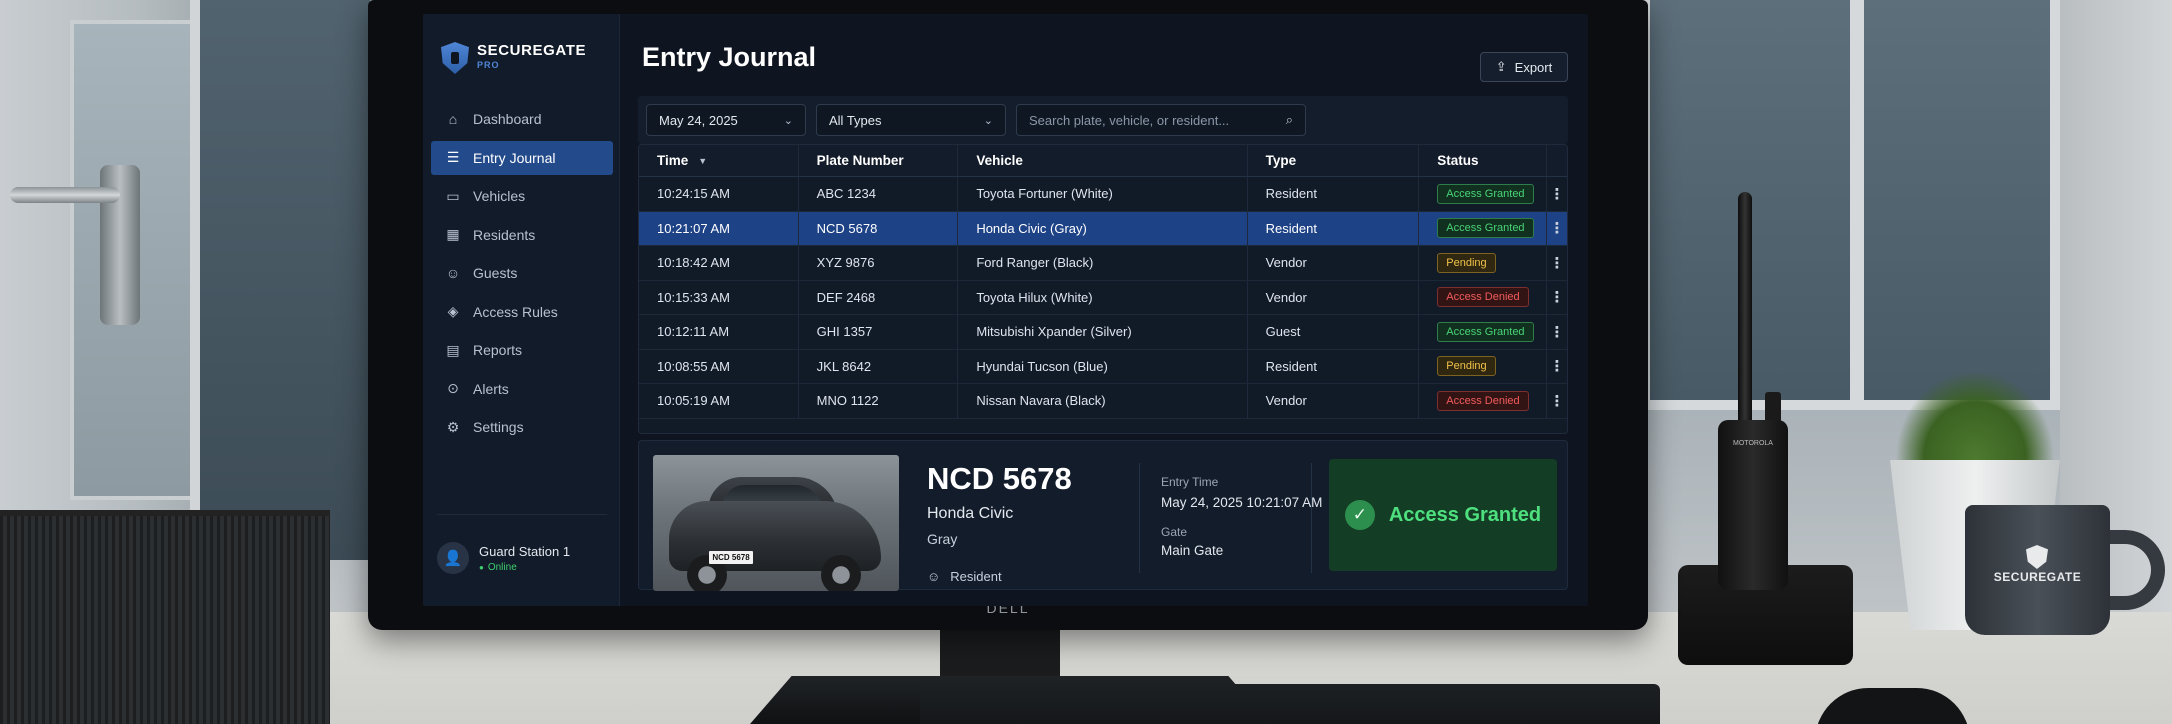 The width and height of the screenshot is (2172, 724). Describe the element at coordinates (1753, 443) in the screenshot. I see `radio-label: MOTOROLA` at that location.